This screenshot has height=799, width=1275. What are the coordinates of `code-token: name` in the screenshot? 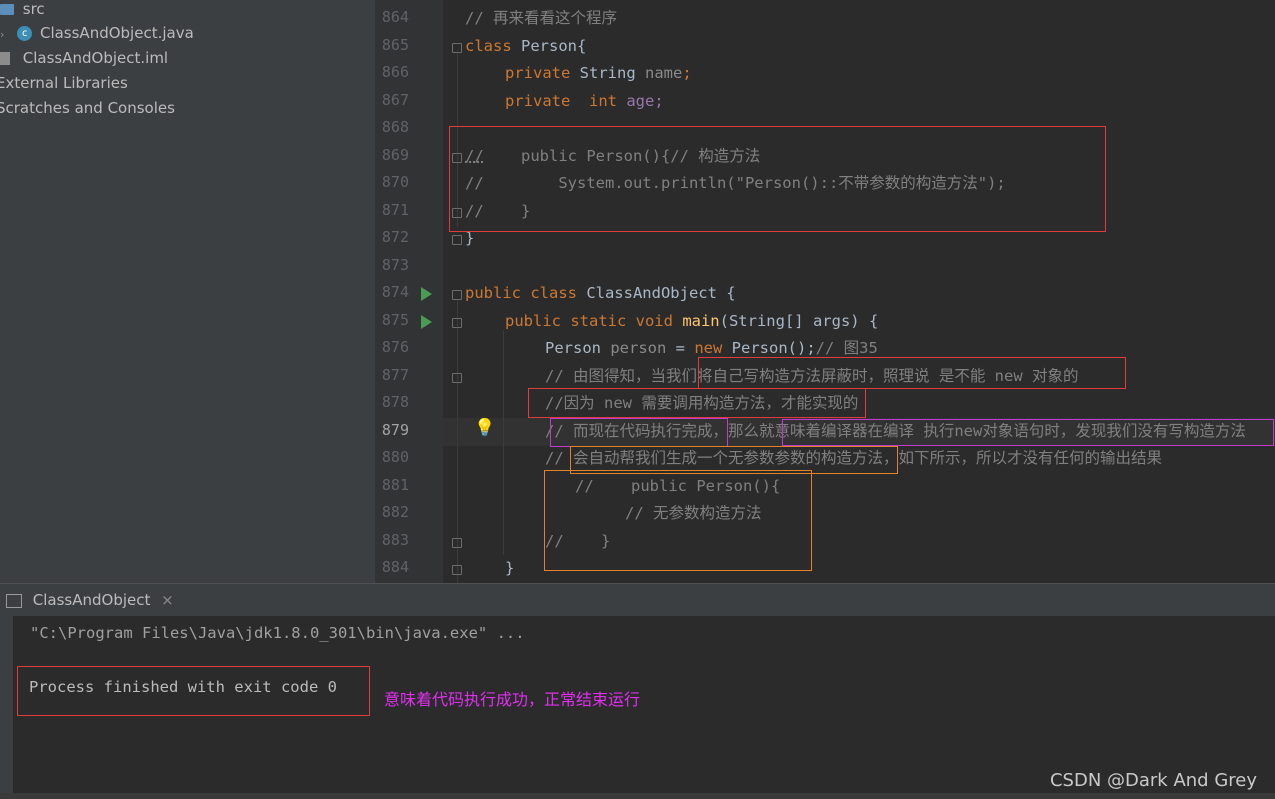 It's located at (663, 73).